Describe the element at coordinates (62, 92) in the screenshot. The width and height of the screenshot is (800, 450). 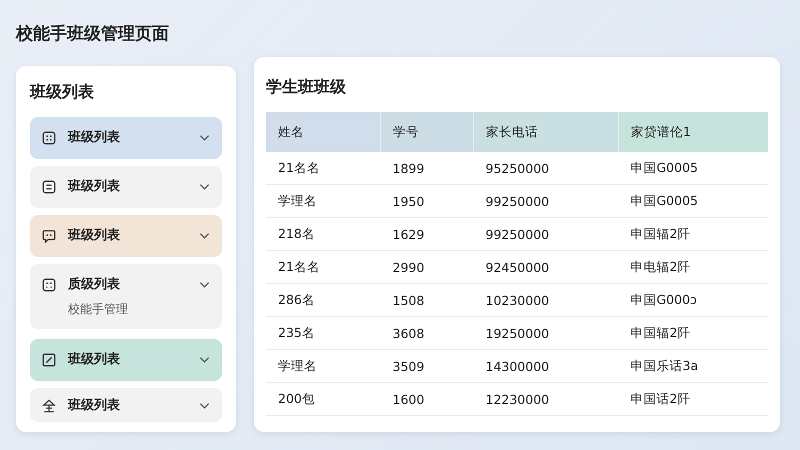
I see `sidebar-title: 班级列表` at that location.